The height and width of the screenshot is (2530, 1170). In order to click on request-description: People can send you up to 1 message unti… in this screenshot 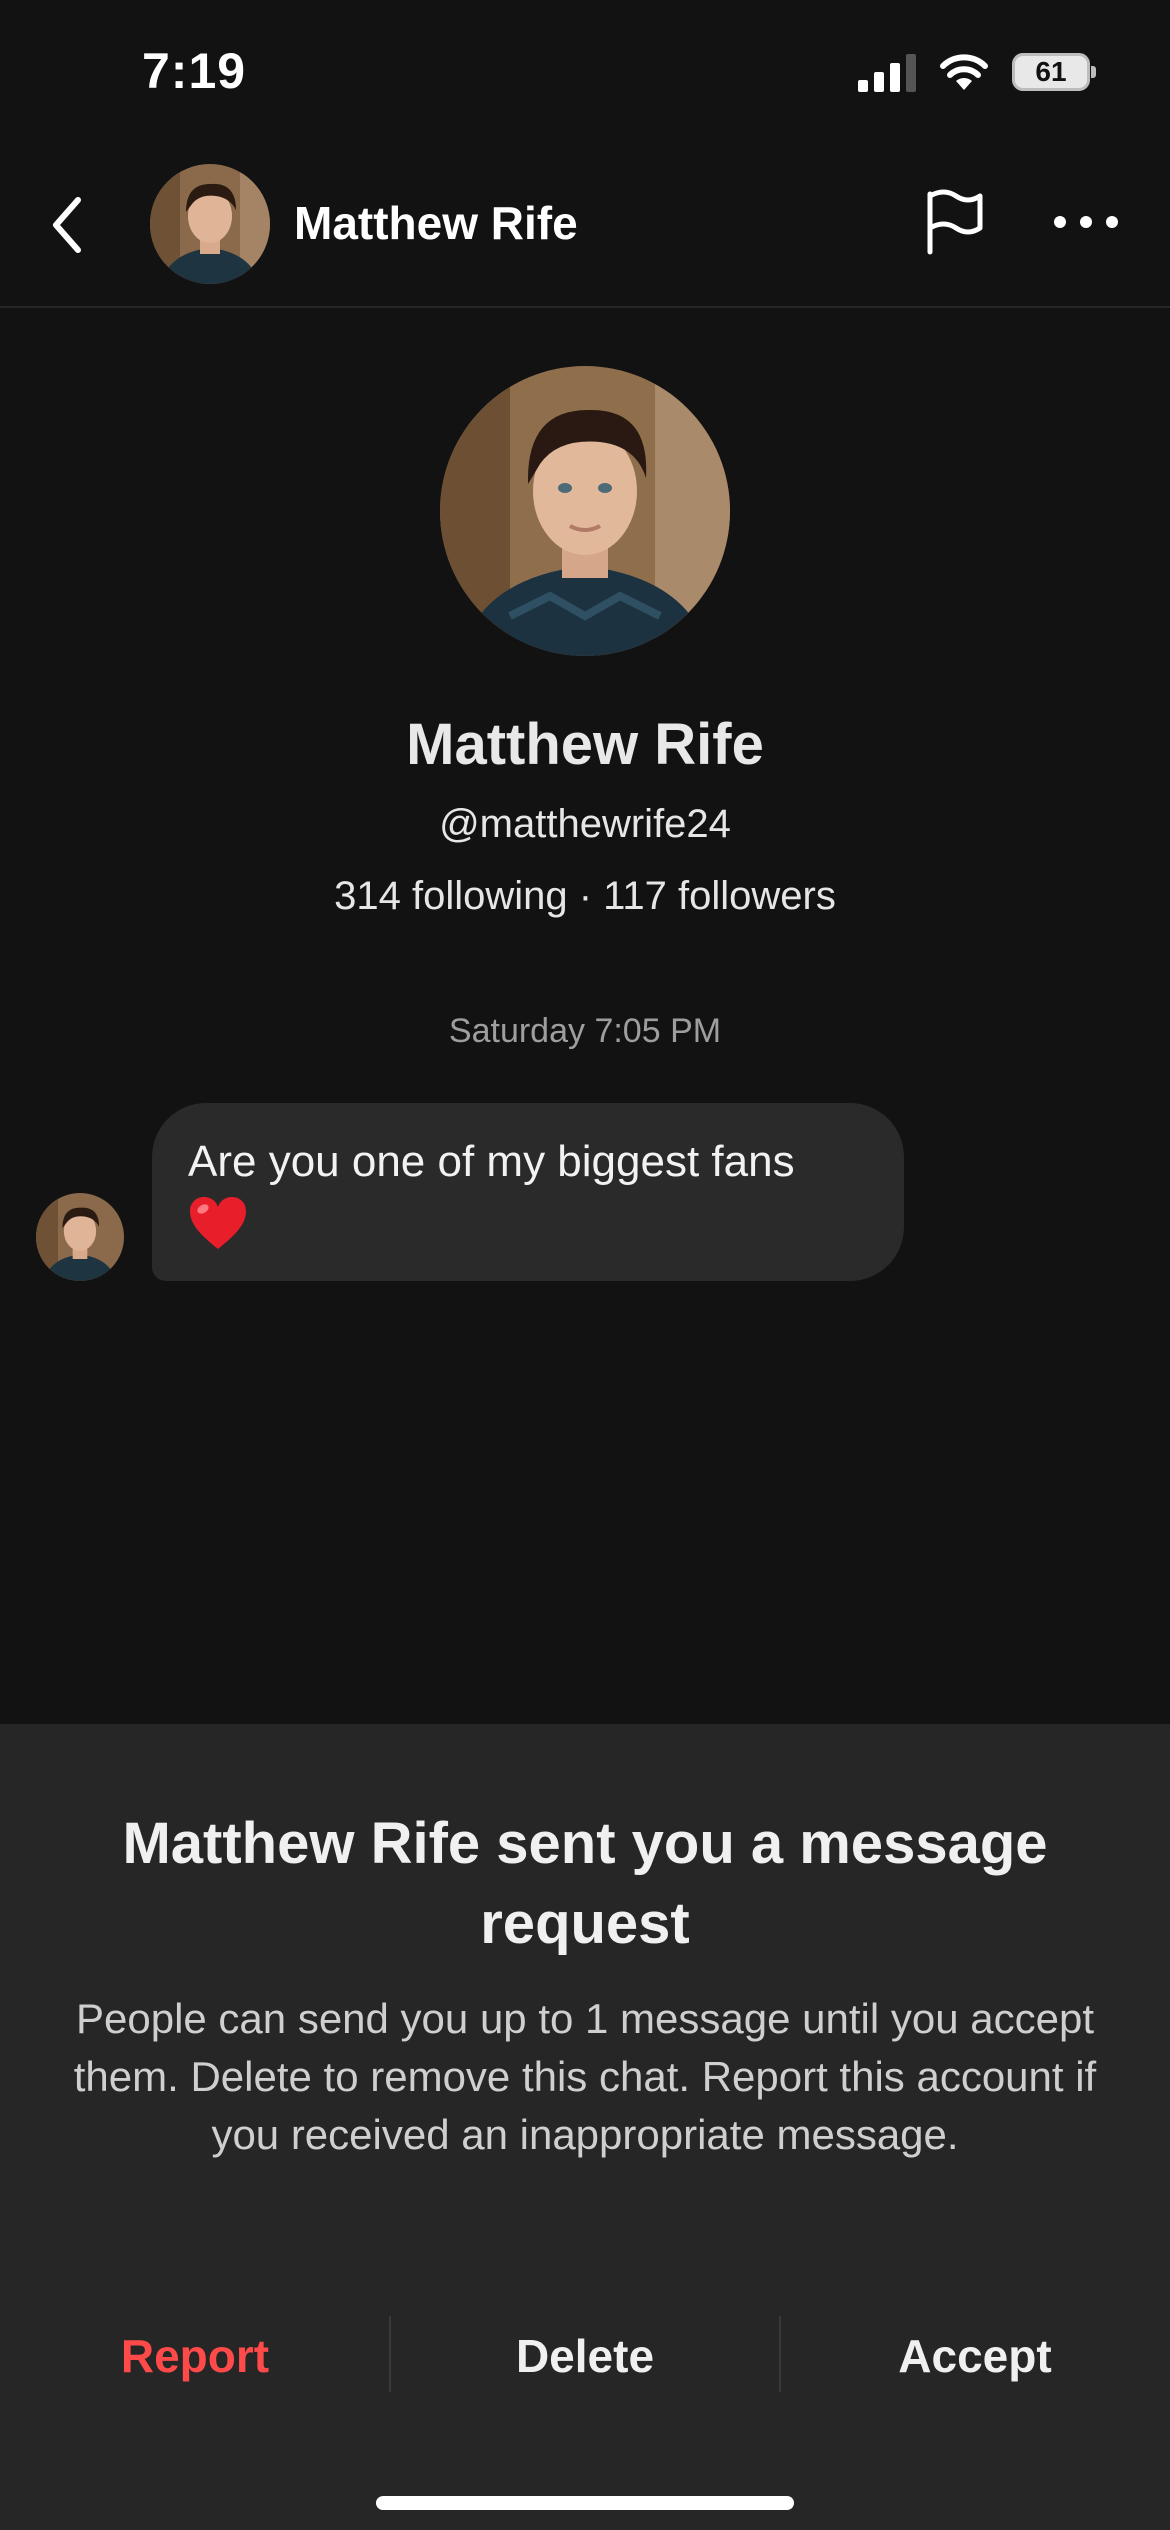, I will do `click(585, 2076)`.